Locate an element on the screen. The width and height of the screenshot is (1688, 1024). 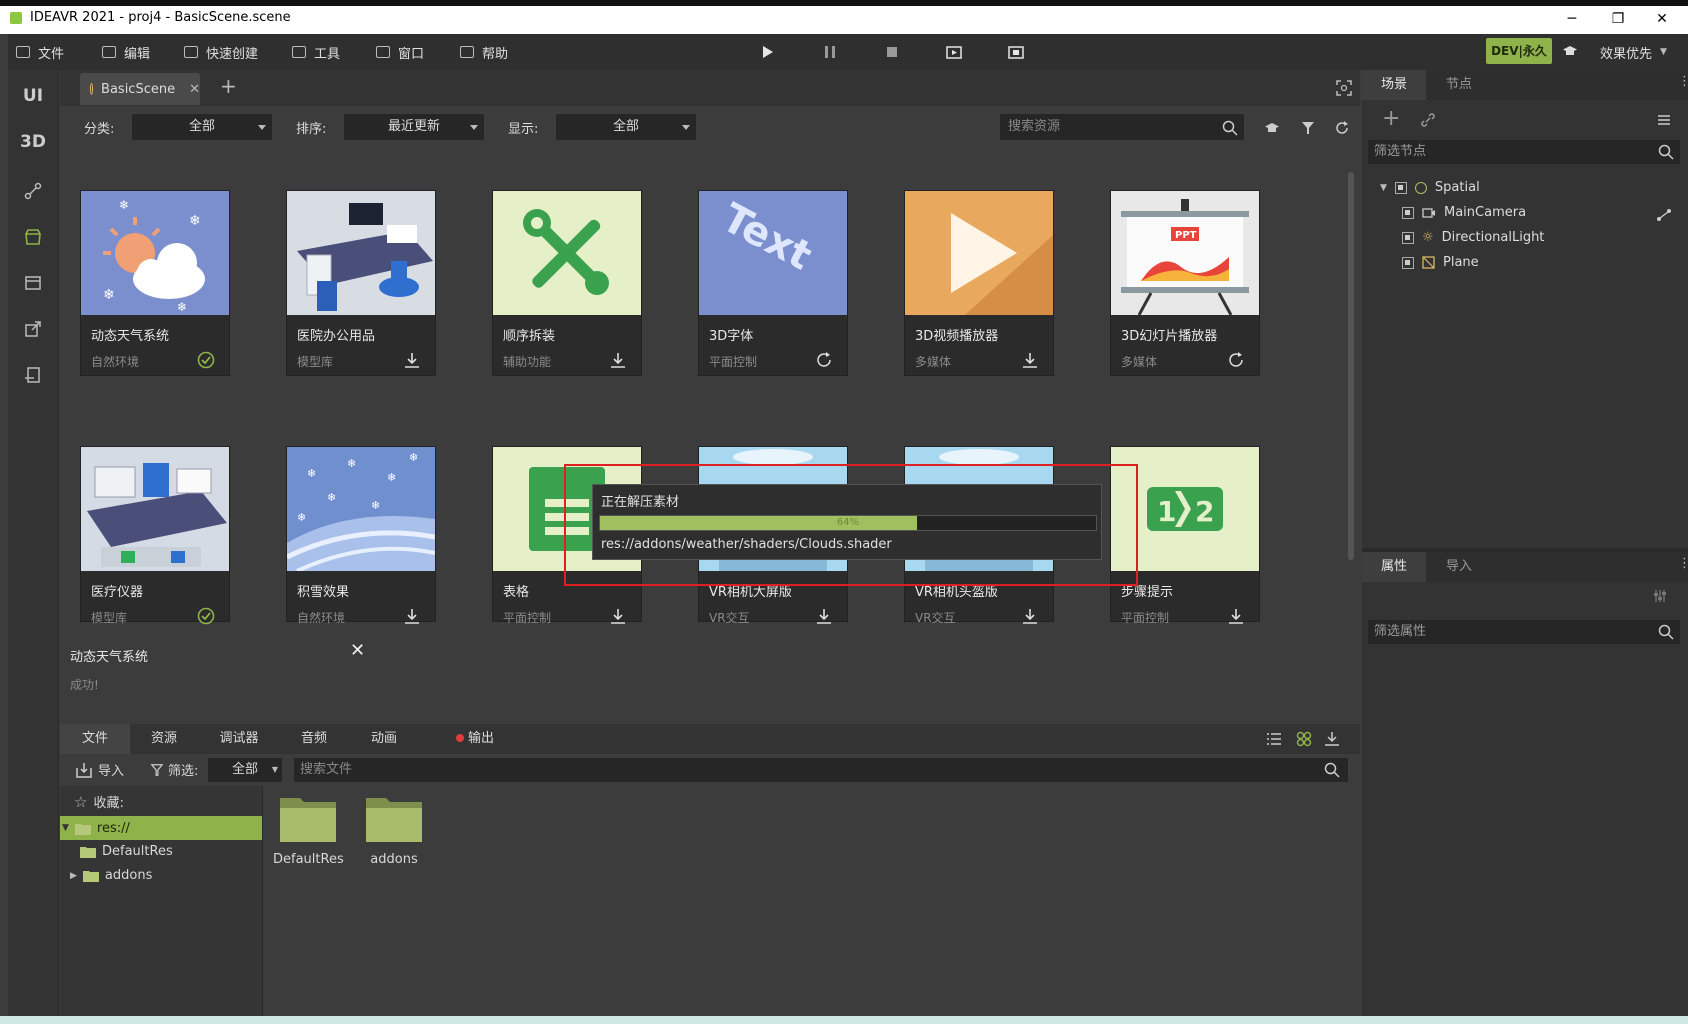
asset-card-weather: ❄ ❄ ❄ ❄ 动态天气系统 自然环境 is located at coordinates (155, 283).